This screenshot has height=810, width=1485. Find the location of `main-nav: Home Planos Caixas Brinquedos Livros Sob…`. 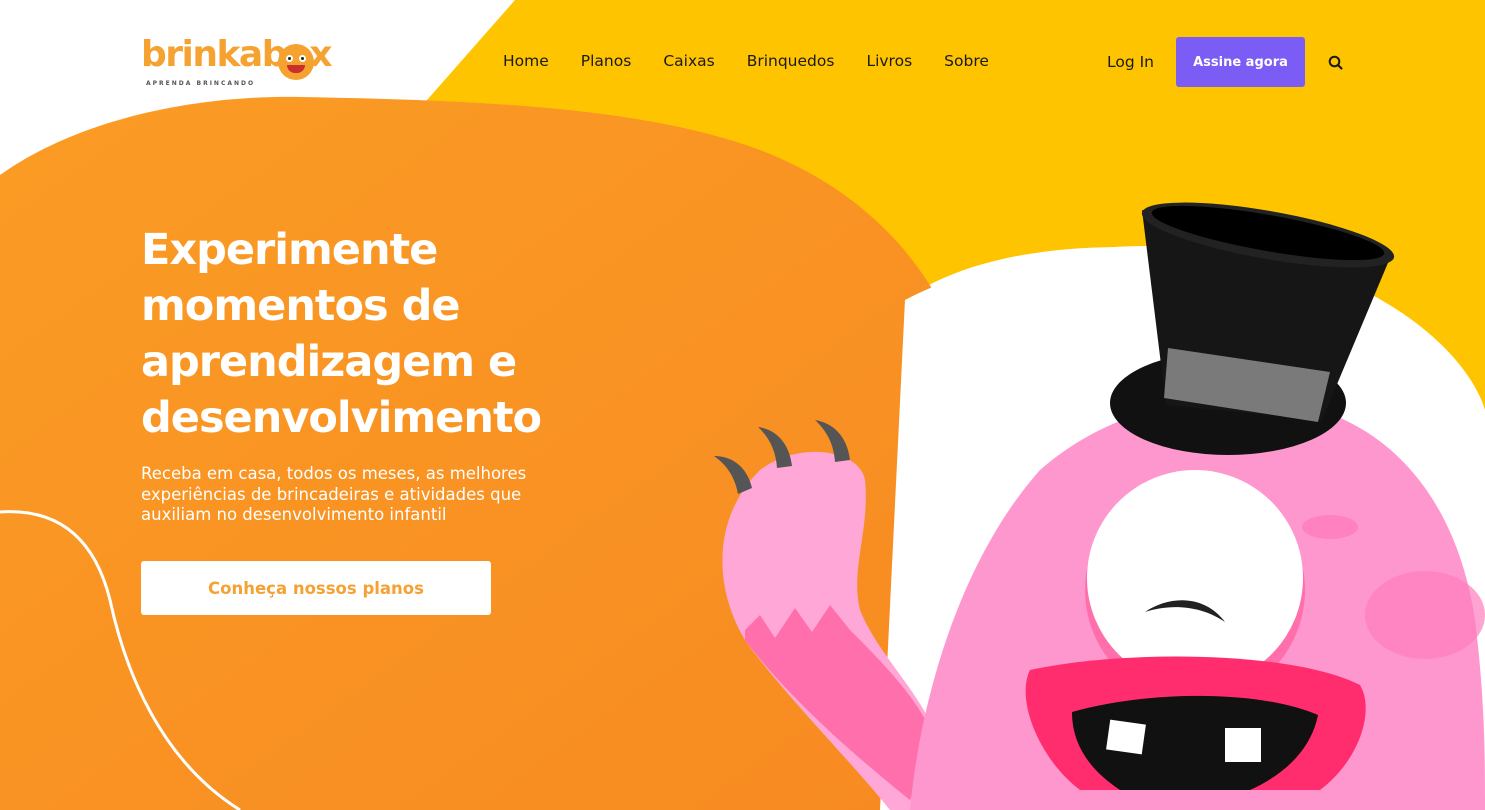

main-nav: Home Planos Caixas Brinquedos Livros Sob… is located at coordinates (746, 61).